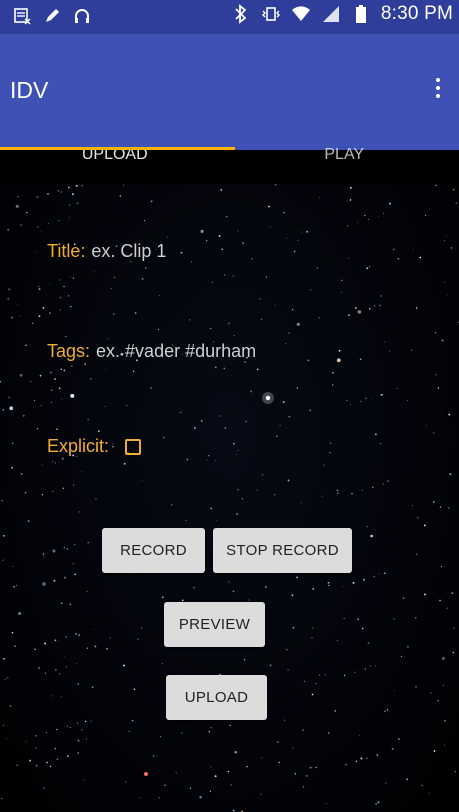 The image size is (459, 812). I want to click on status-right-icons: 8:30 PM, so click(342, 14).